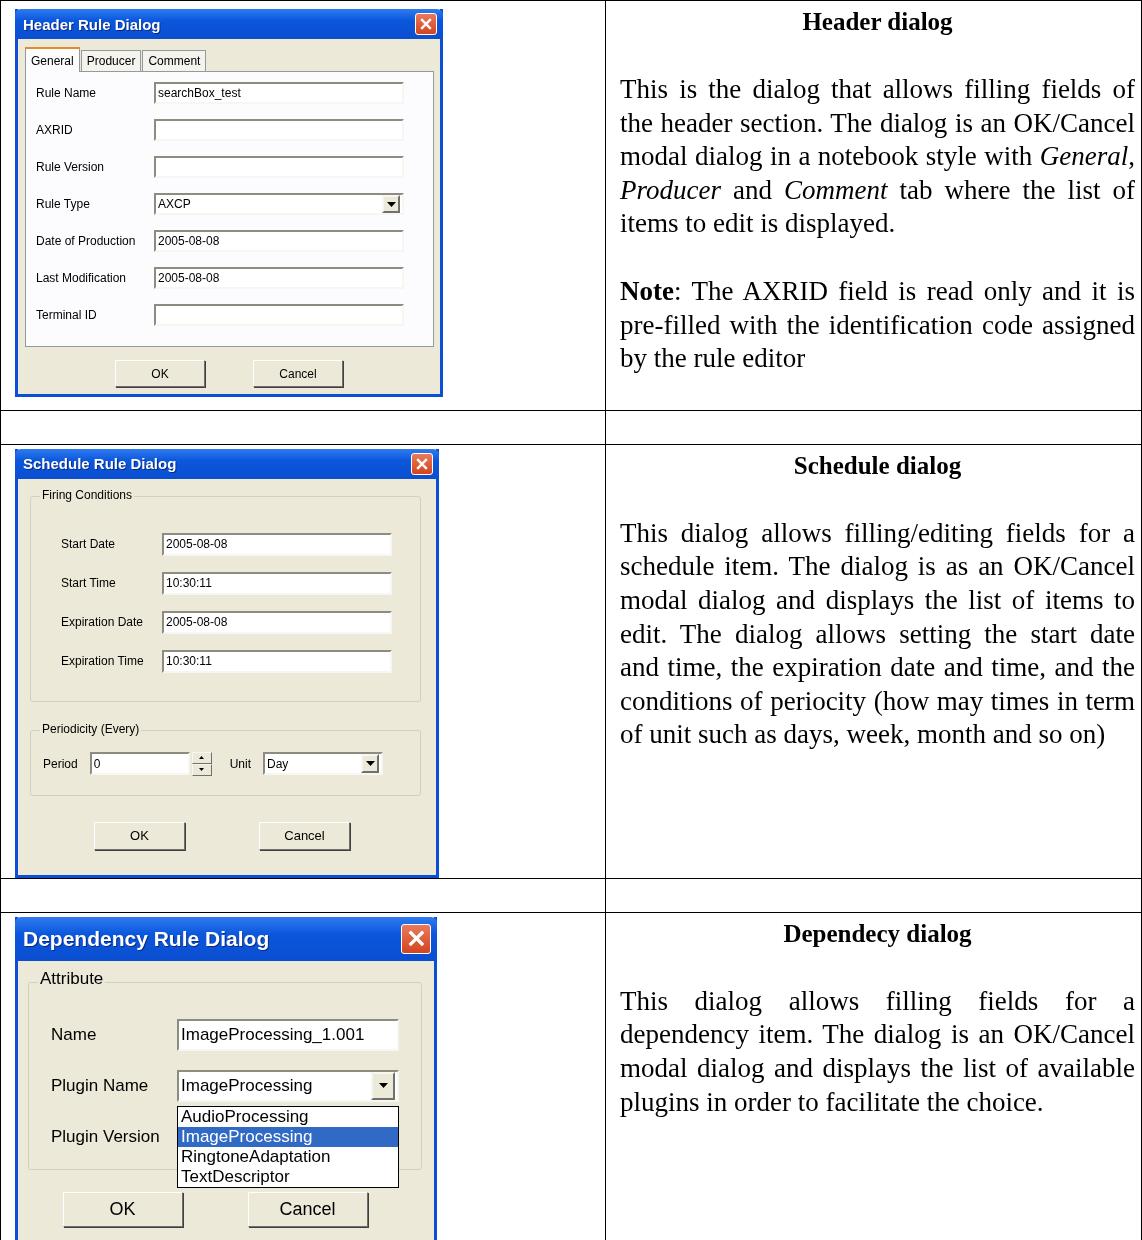 This screenshot has height=1240, width=1142. What do you see at coordinates (100, 464) in the screenshot?
I see `dialog-title: Schedule Rule Dialog` at bounding box center [100, 464].